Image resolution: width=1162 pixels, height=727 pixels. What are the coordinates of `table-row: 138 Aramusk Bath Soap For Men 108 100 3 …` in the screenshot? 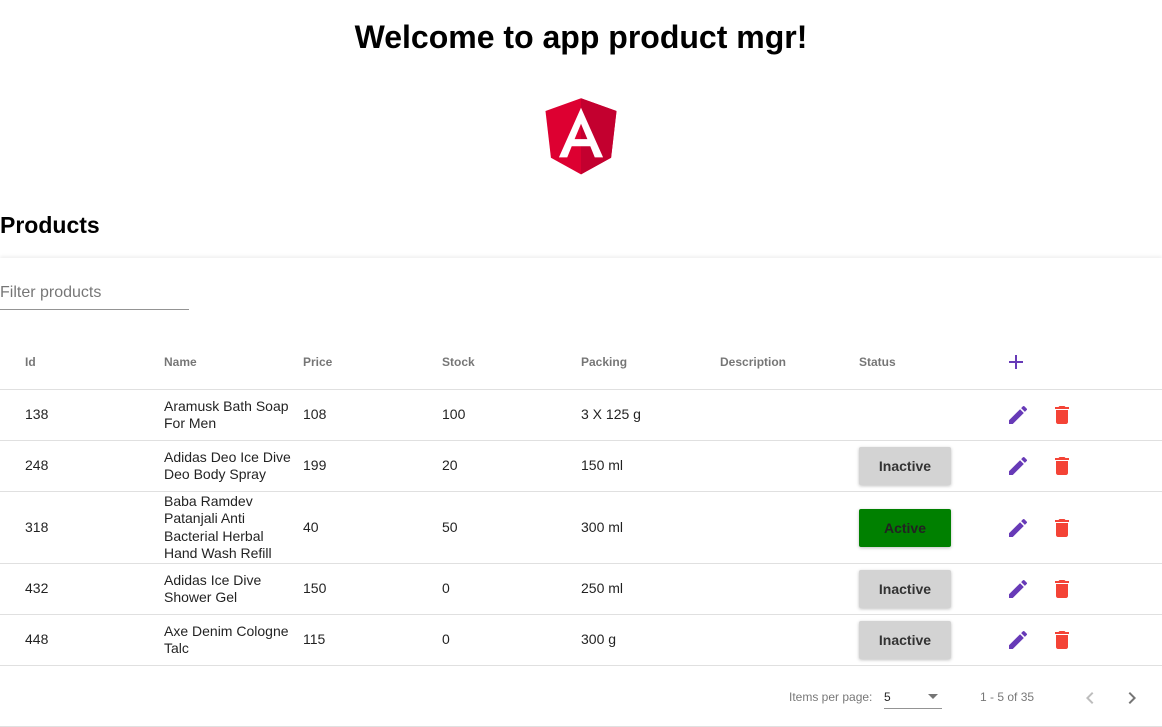 It's located at (581, 415).